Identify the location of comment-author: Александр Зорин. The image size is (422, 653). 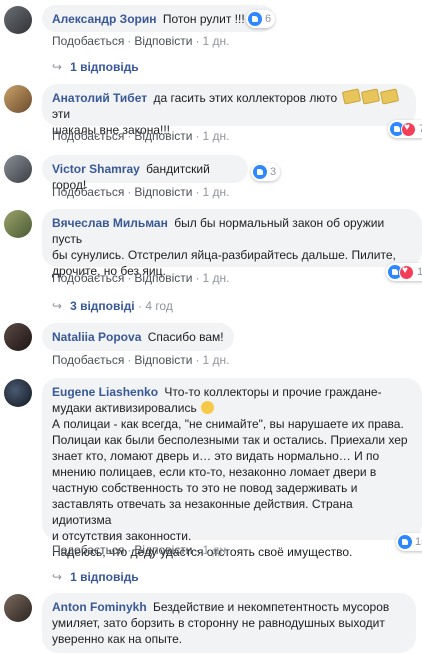
(104, 19).